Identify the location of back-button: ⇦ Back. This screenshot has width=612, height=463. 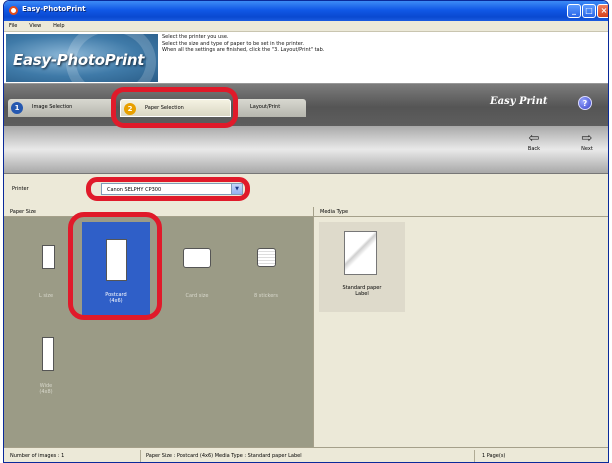
(534, 141).